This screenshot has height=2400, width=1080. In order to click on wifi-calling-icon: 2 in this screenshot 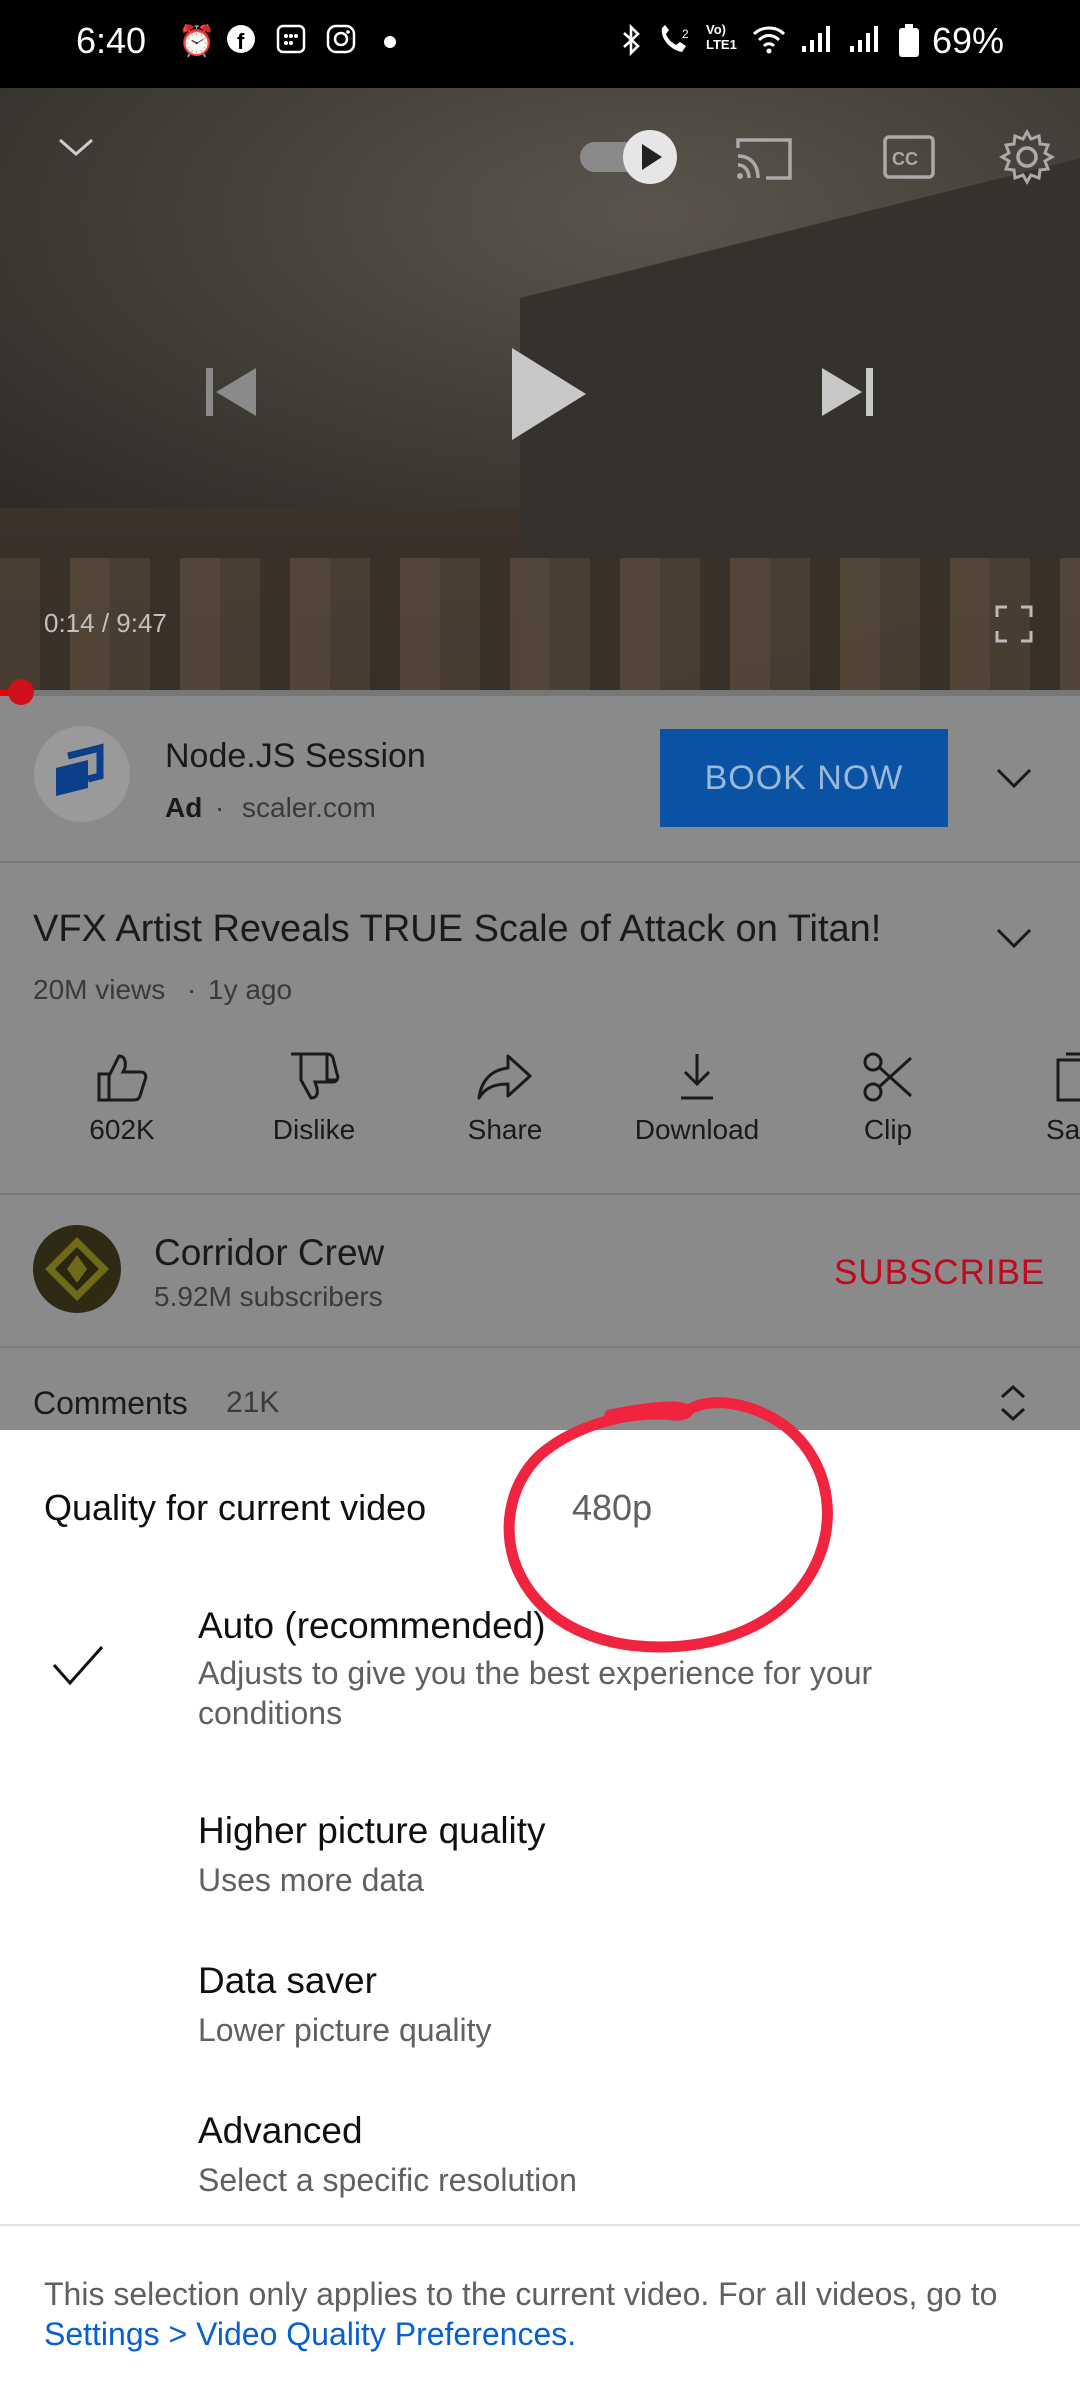, I will do `click(676, 44)`.